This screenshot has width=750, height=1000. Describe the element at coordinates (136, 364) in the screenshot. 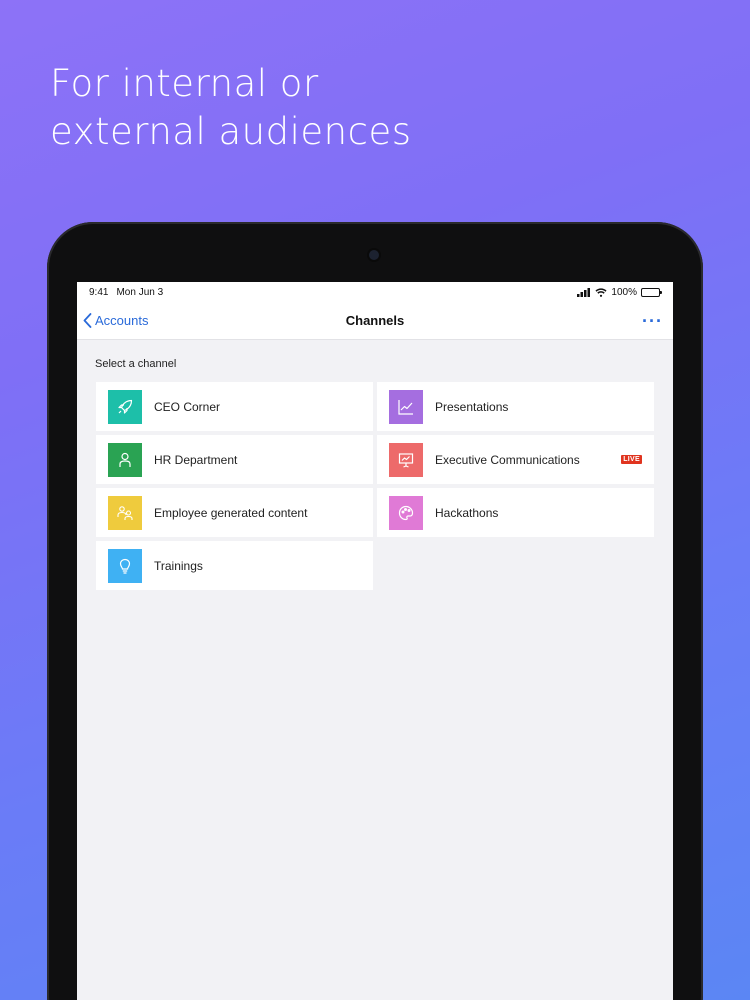

I see `section-label: Select a channel` at that location.